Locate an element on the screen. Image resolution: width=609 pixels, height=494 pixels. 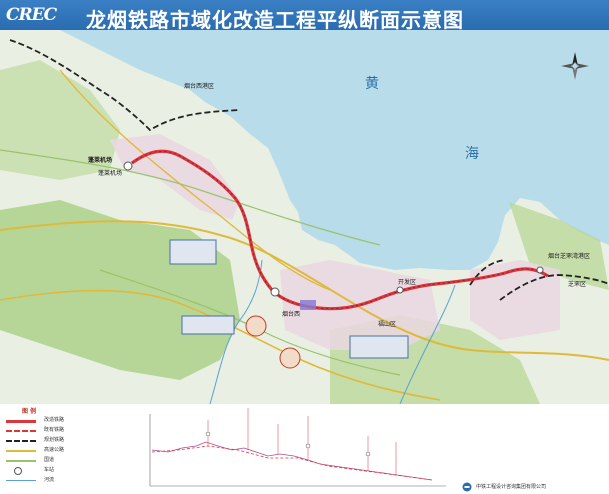
company-footer: 中铁工程设计咨询集团有限公司 is located at coordinates (535, 488).